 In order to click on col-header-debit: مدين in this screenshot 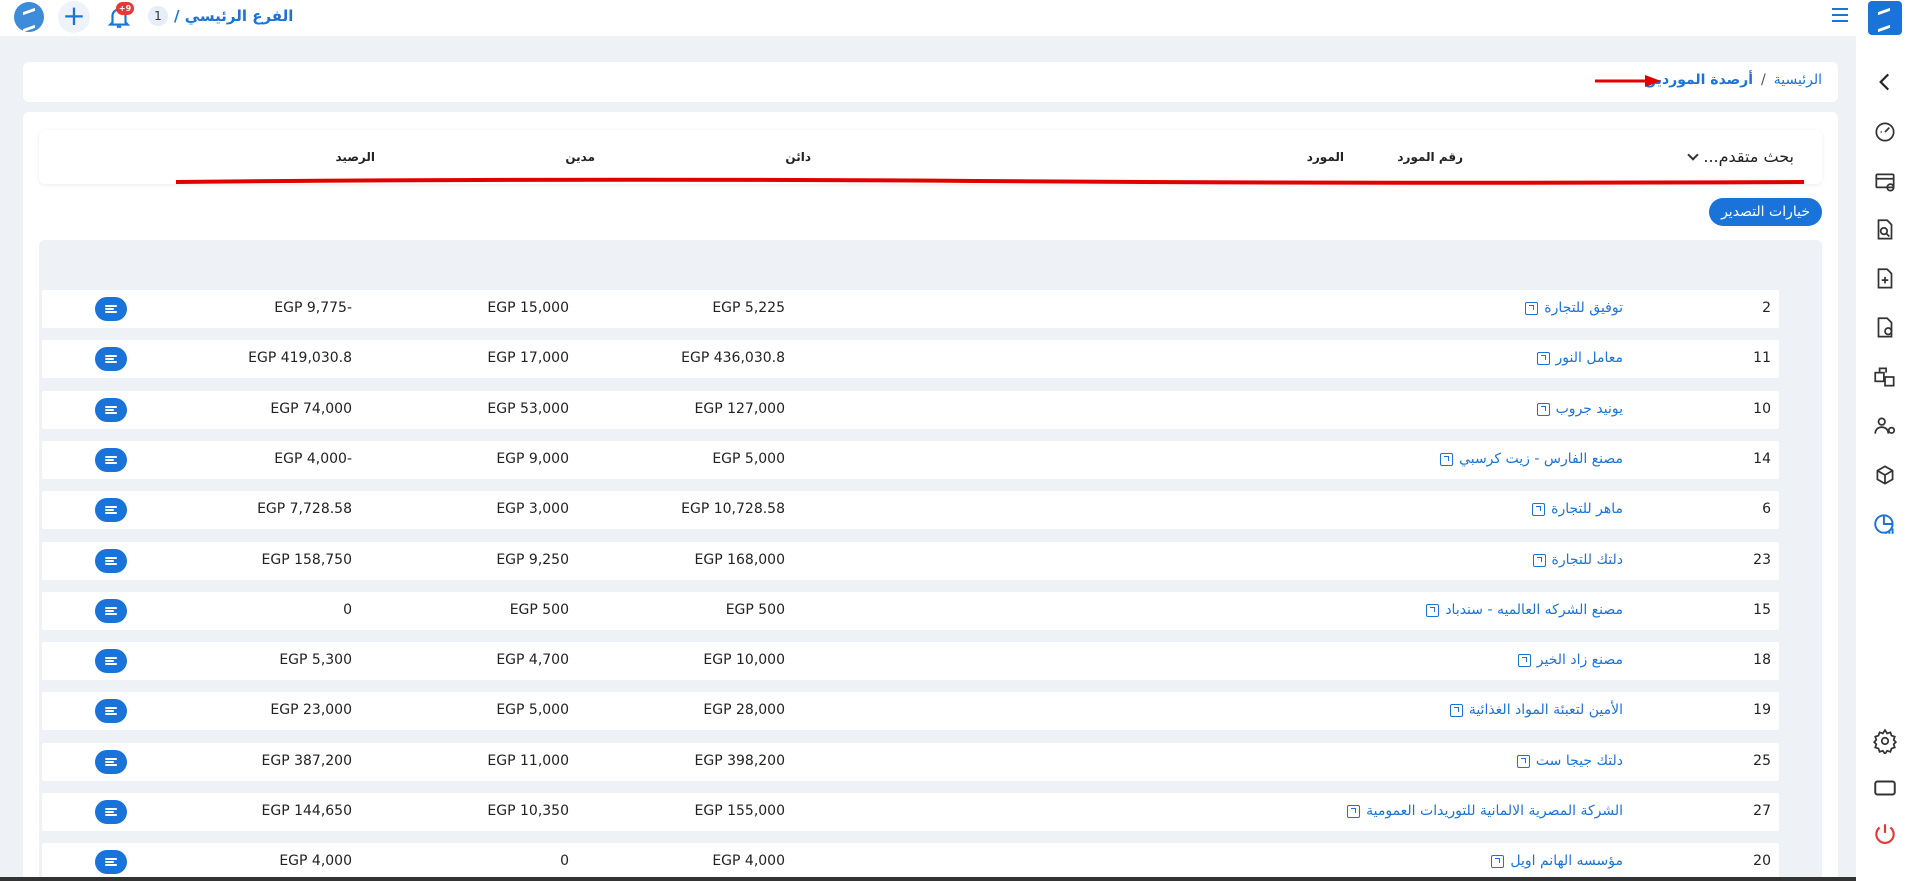, I will do `click(580, 157)`.